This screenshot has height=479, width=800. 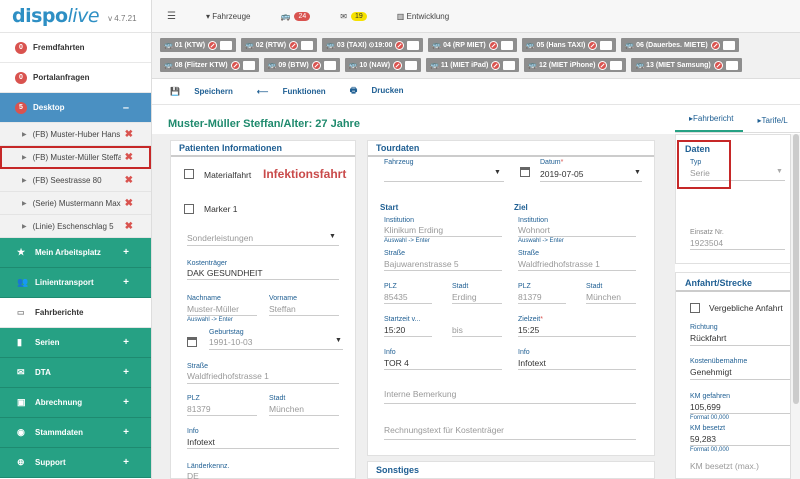 I want to click on entwicklung-menu: ▥ Entwicklung, so click(x=423, y=16).